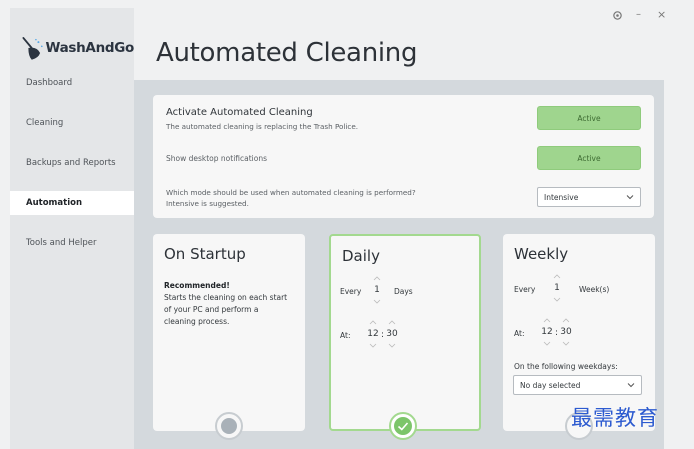 The image size is (694, 449). What do you see at coordinates (566, 332) in the screenshot?
I see `weekly-minute-value: 30` at bounding box center [566, 332].